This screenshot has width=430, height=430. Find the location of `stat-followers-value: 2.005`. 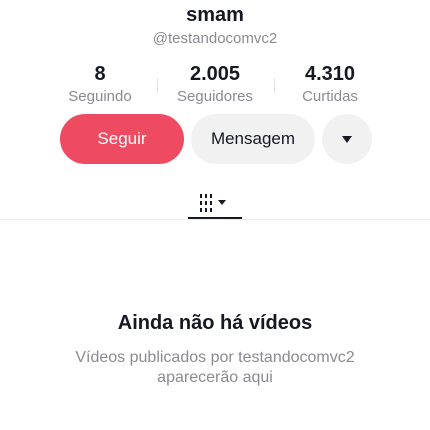

stat-followers-value: 2.005 is located at coordinates (215, 74).